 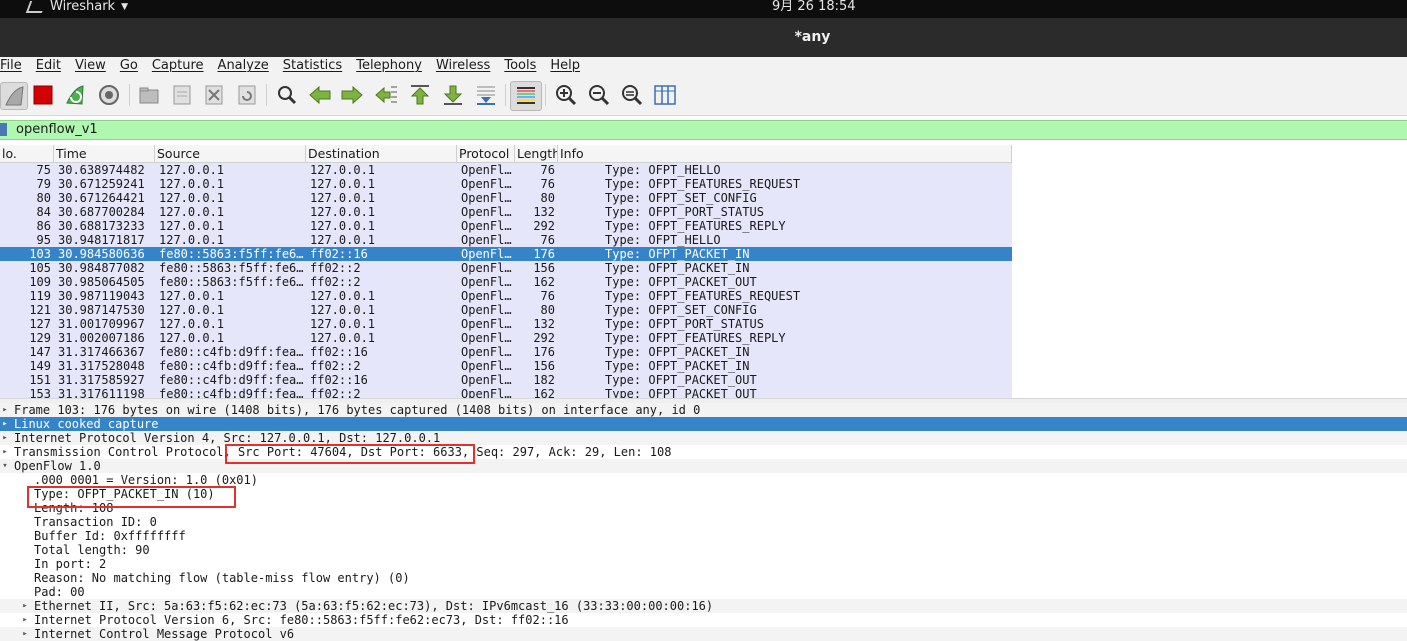 What do you see at coordinates (681, 198) in the screenshot?
I see `packet-cell-info: Type: OFPT_SET_CONFIG` at bounding box center [681, 198].